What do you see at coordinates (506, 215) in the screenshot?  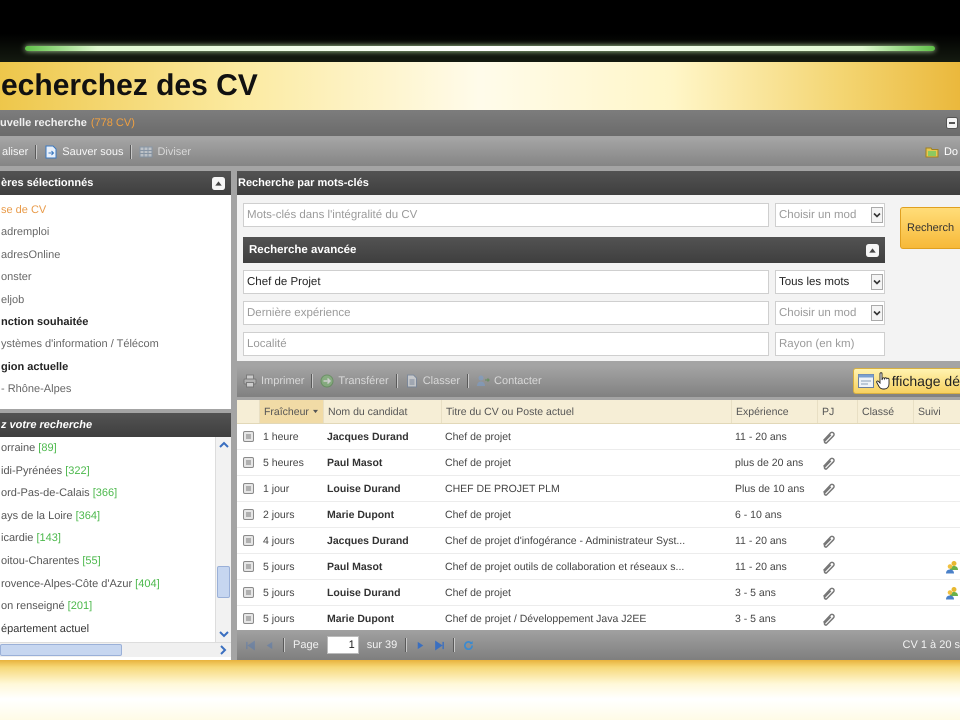 I see `keywords-field: Mots-clés dans l'intégralité du CV` at bounding box center [506, 215].